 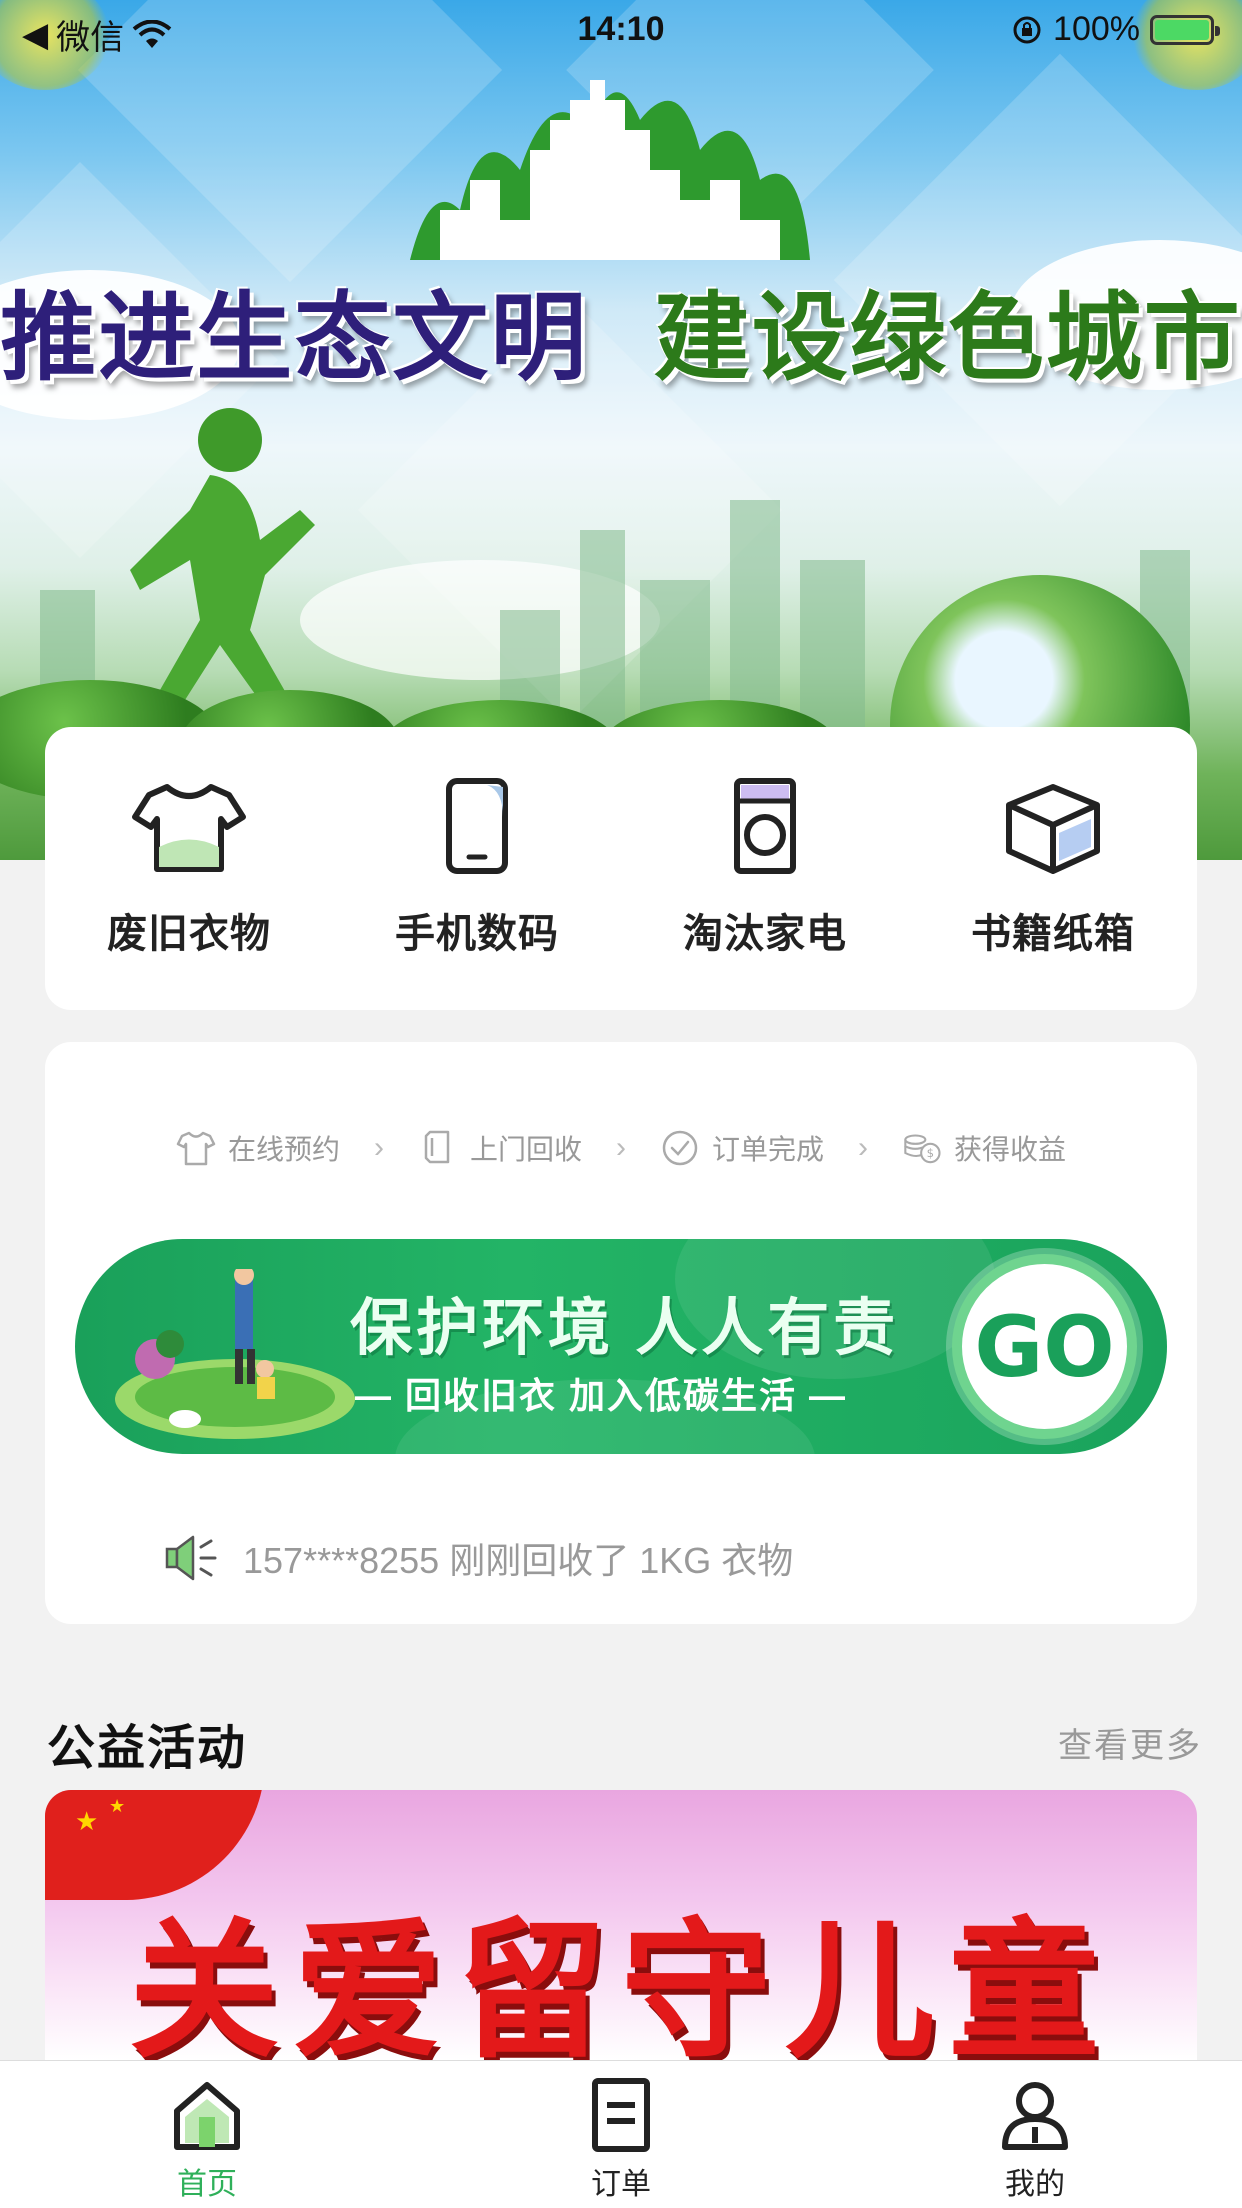 I want to click on green-city-skyline-icon, so click(x=610, y=170).